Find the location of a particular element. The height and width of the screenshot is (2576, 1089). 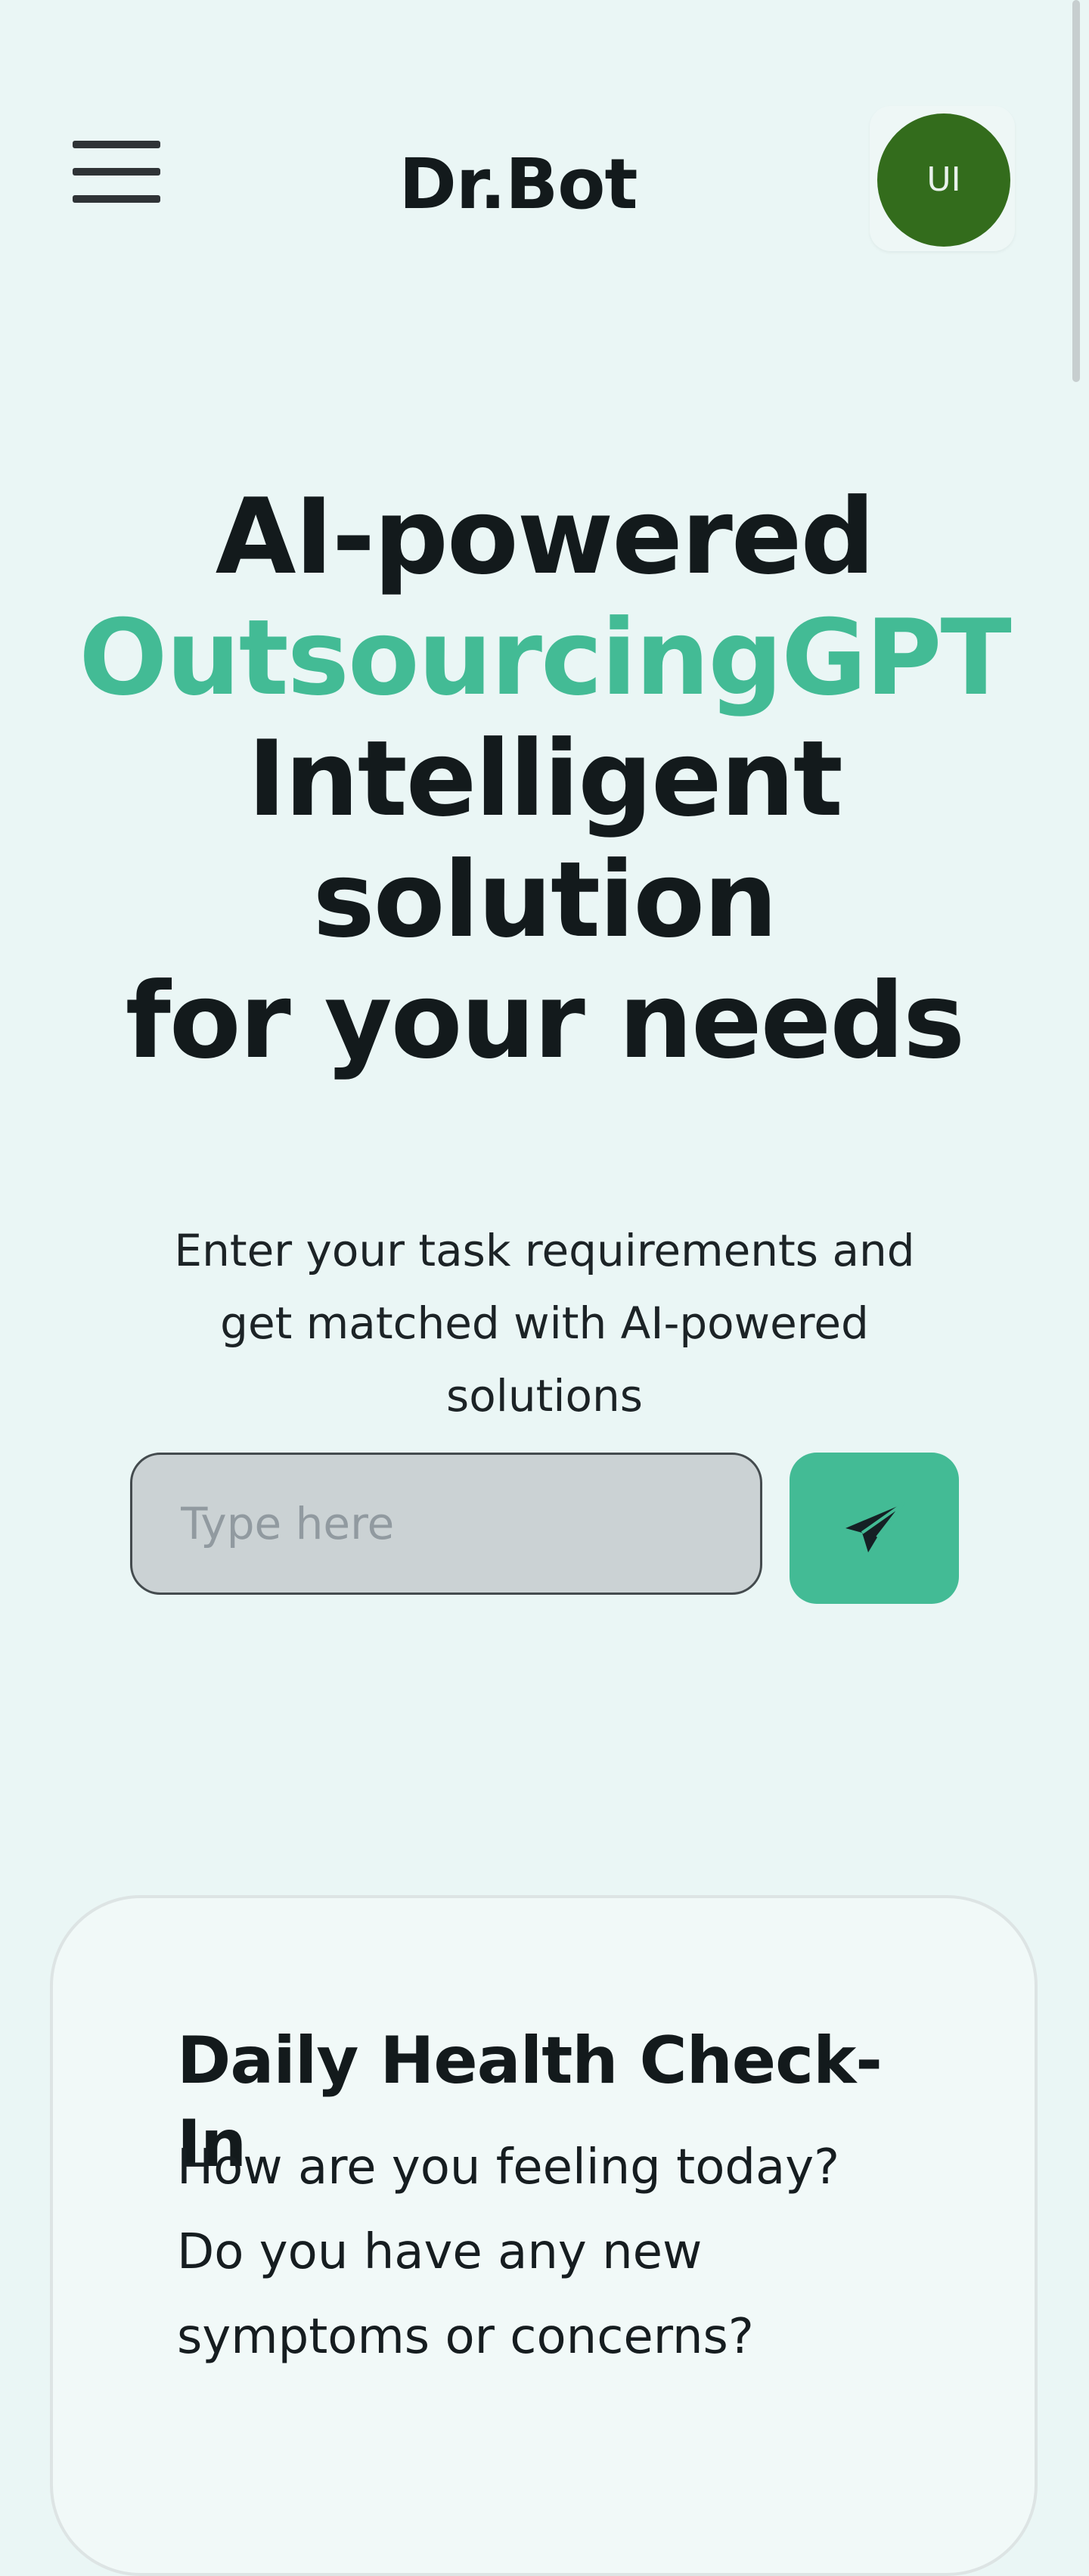

page-scrollbar is located at coordinates (1079, 1210).